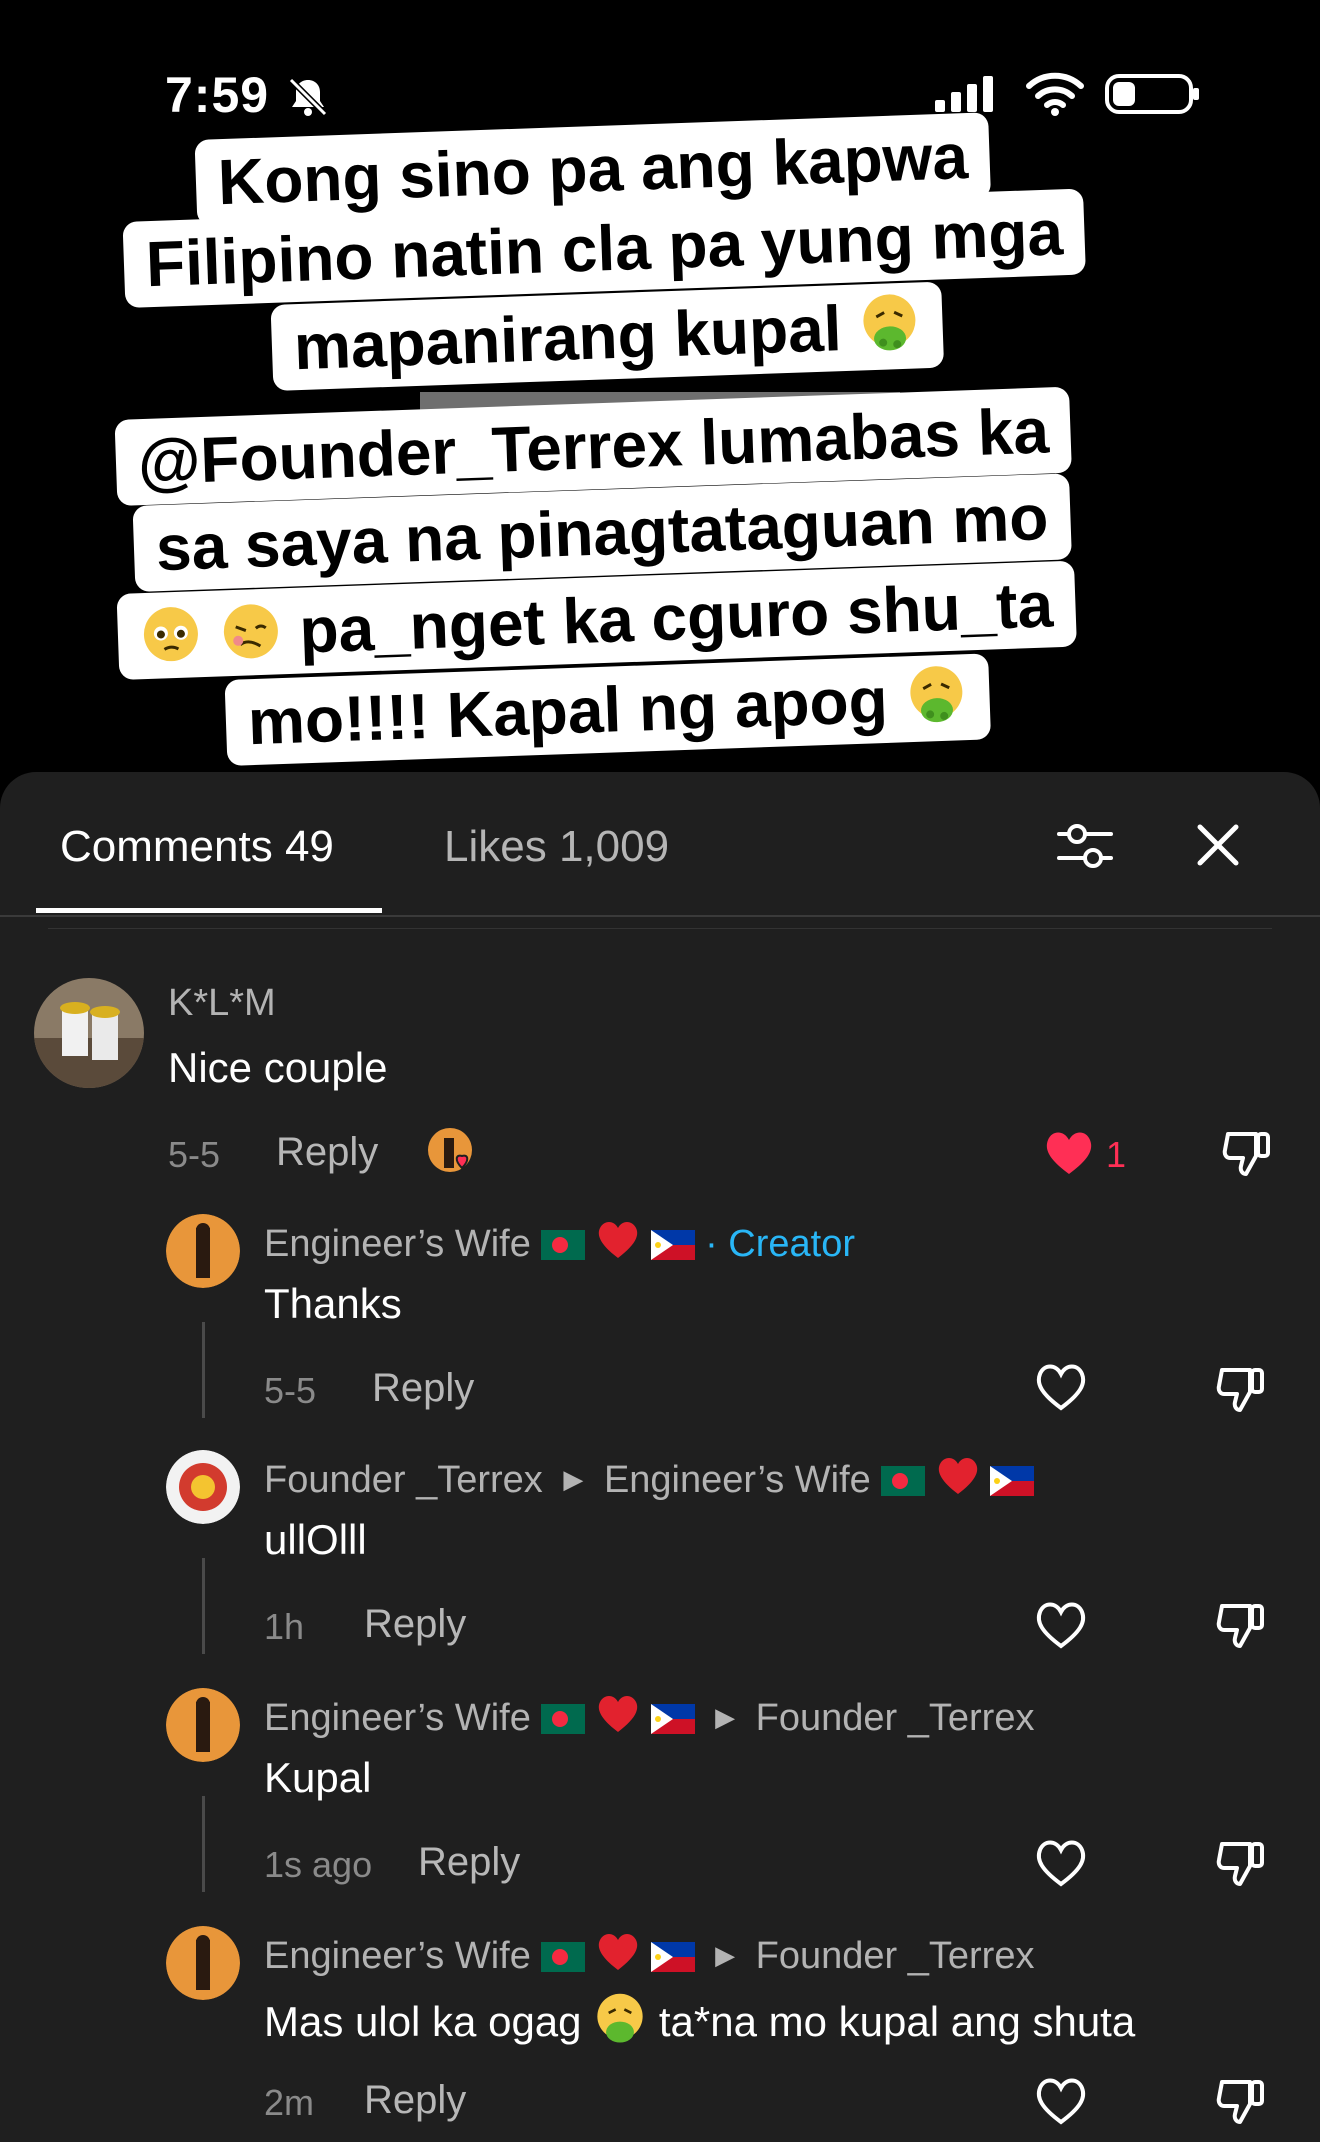 Image resolution: width=1320 pixels, height=2142 pixels. I want to click on pleading-face-emoji, so click(170, 634).